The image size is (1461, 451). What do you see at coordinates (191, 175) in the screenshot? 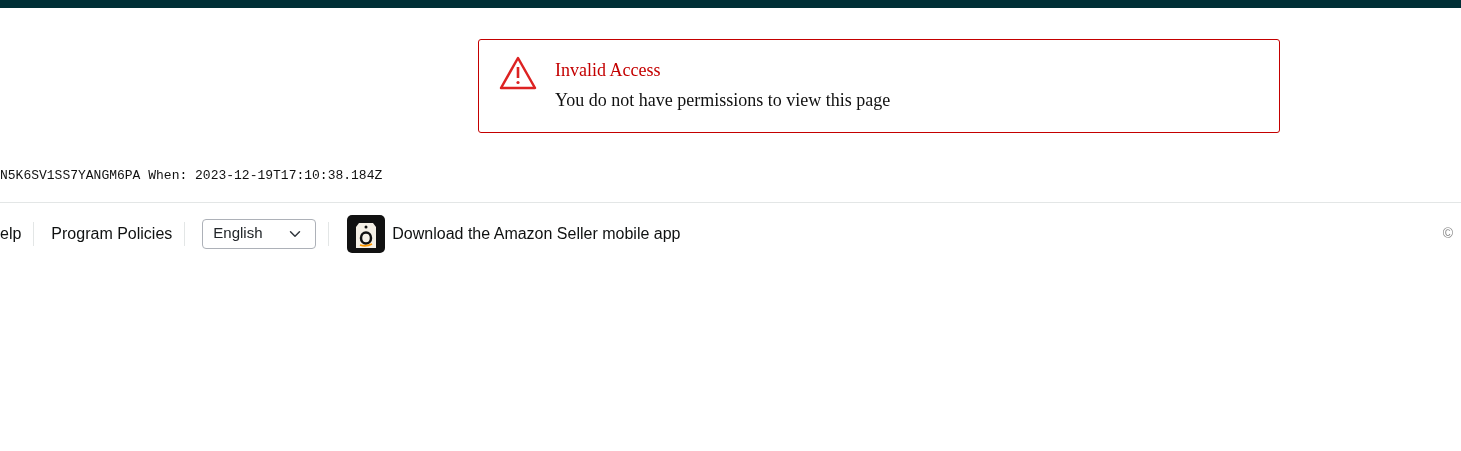
I see `request-info: N5K6SV1SS7YANGM6PA When: 2023-12-19T17:10:38.184Z` at bounding box center [191, 175].